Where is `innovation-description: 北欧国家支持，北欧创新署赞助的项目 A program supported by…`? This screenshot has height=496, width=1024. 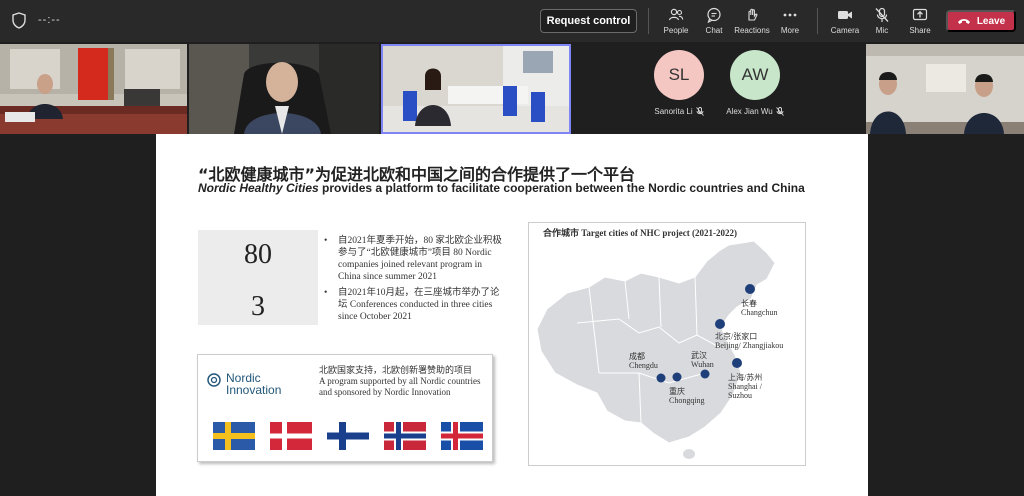
innovation-description: 北欧国家支持，北欧创新署赞助的项目 A program supported by… is located at coordinates (404, 381).